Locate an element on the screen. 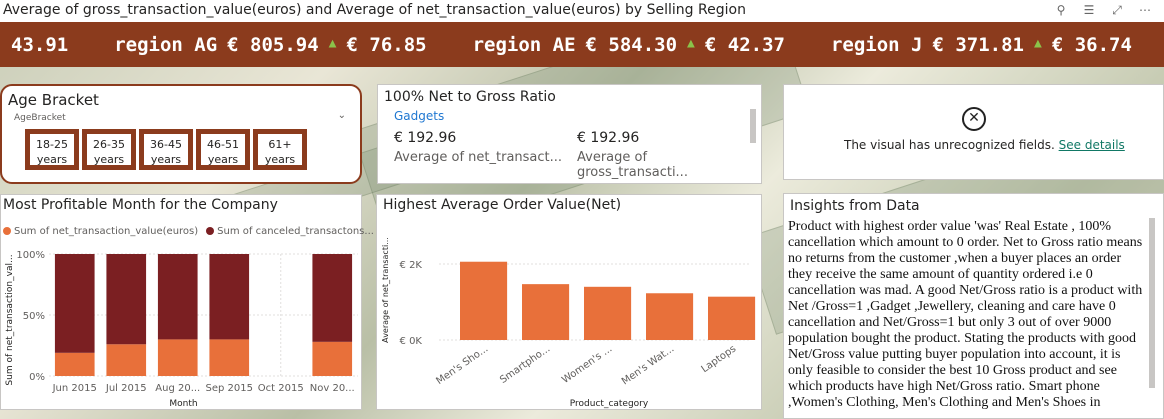 The width and height of the screenshot is (1164, 419). card-title: 100% Net to Gross Ratio is located at coordinates (470, 97).